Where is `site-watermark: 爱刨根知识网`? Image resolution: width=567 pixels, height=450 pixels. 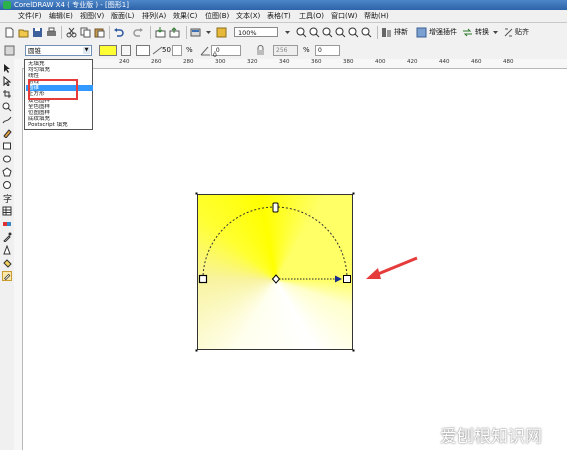 site-watermark: 爱刨根知识网 is located at coordinates (491, 437).